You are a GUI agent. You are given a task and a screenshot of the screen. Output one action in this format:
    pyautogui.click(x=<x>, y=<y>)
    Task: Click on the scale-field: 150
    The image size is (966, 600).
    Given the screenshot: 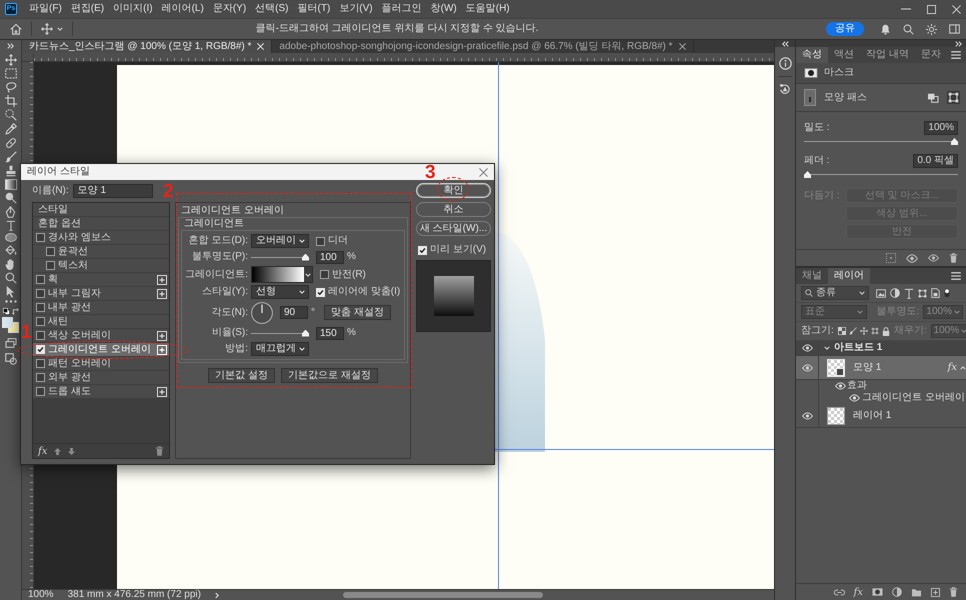 What is the action you would take?
    pyautogui.click(x=330, y=333)
    